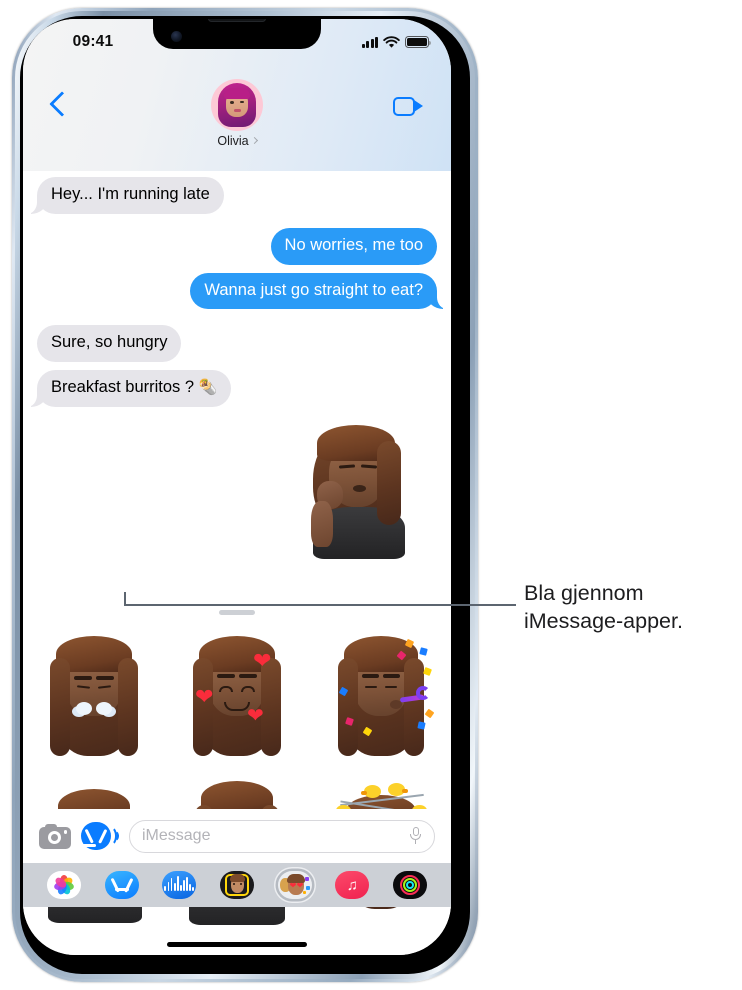 The height and width of the screenshot is (990, 742). I want to click on message-row: Wanna just go straight to eat?, so click(242, 291).